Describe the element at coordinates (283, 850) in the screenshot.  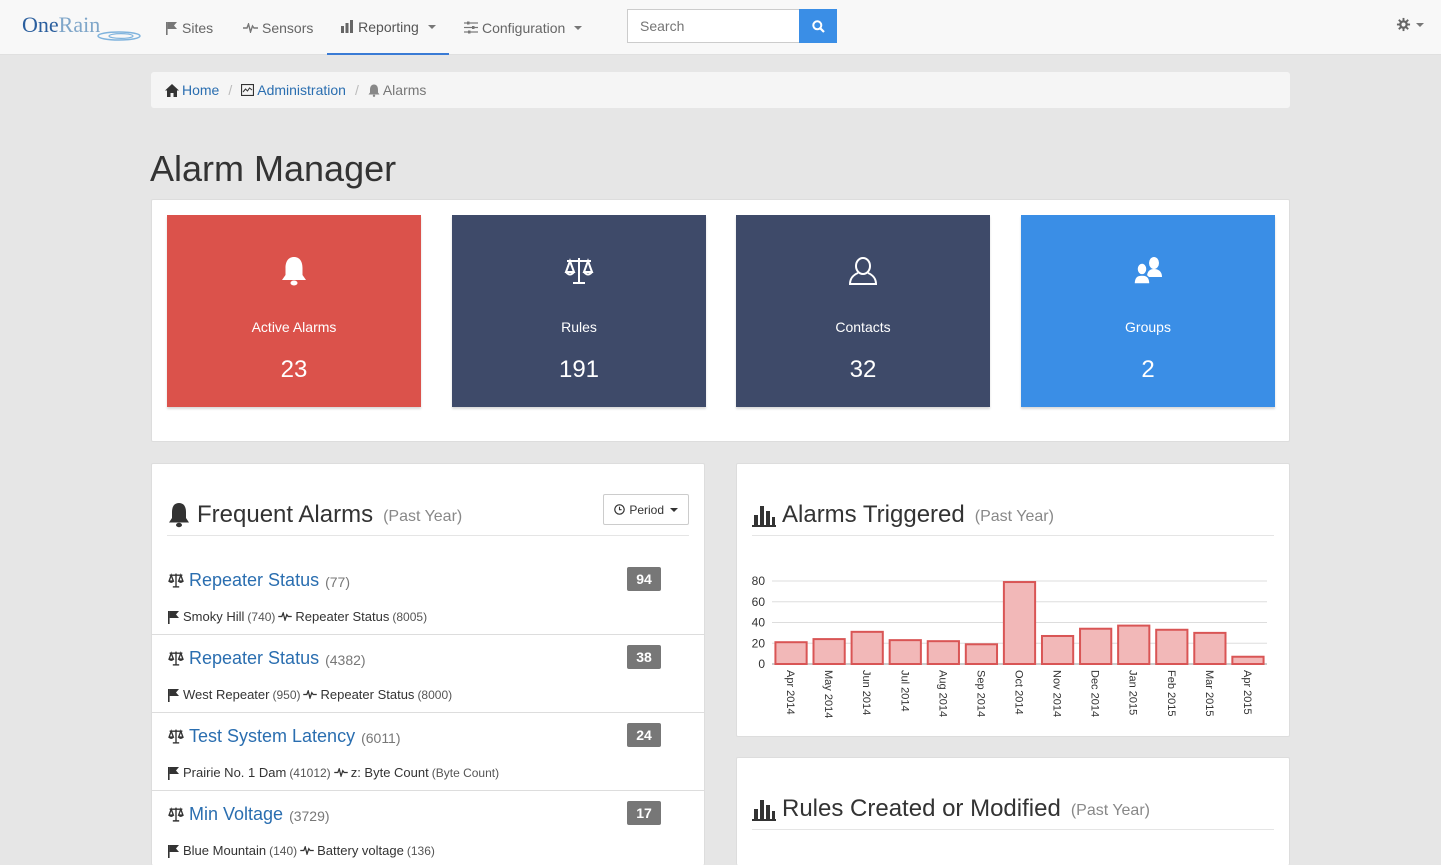
I see `alarm-site-id: (140)` at that location.